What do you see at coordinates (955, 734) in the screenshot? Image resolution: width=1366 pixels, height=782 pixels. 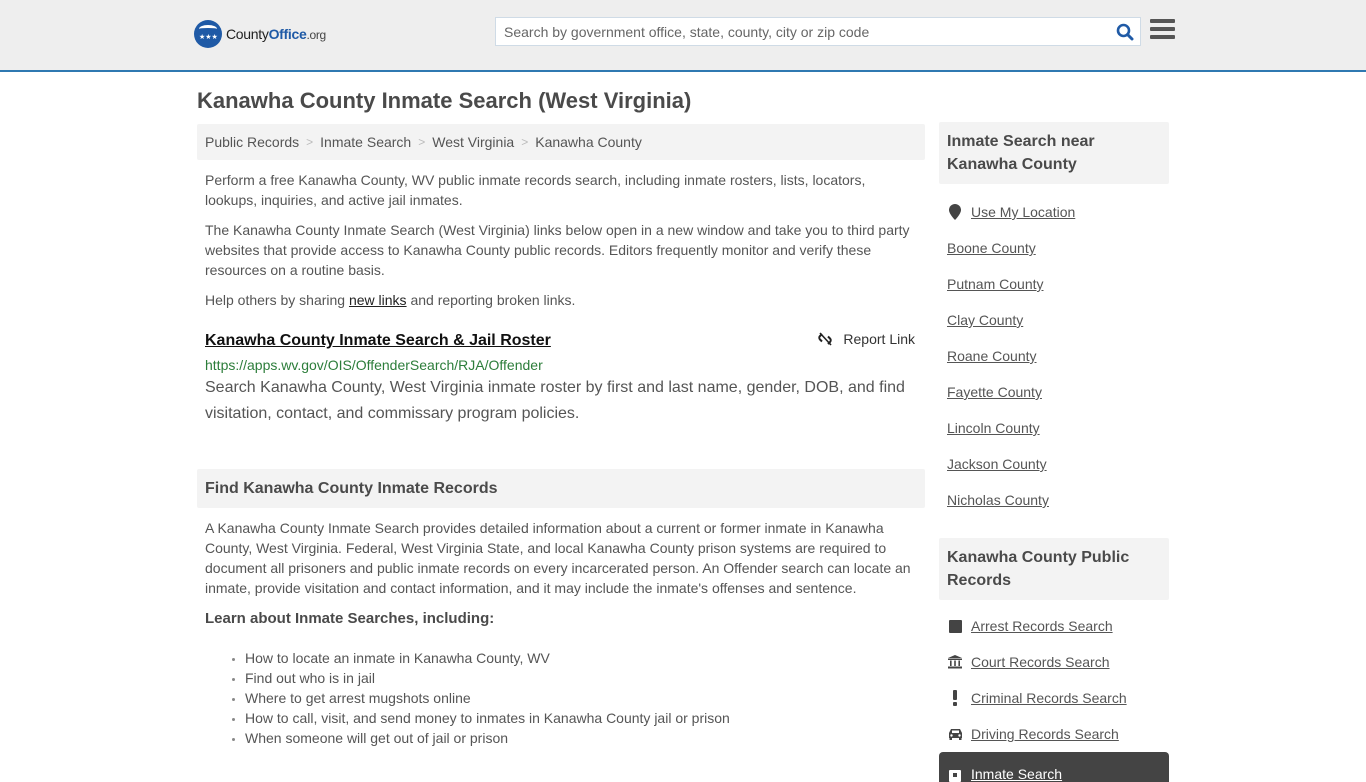 I see `car-icon` at bounding box center [955, 734].